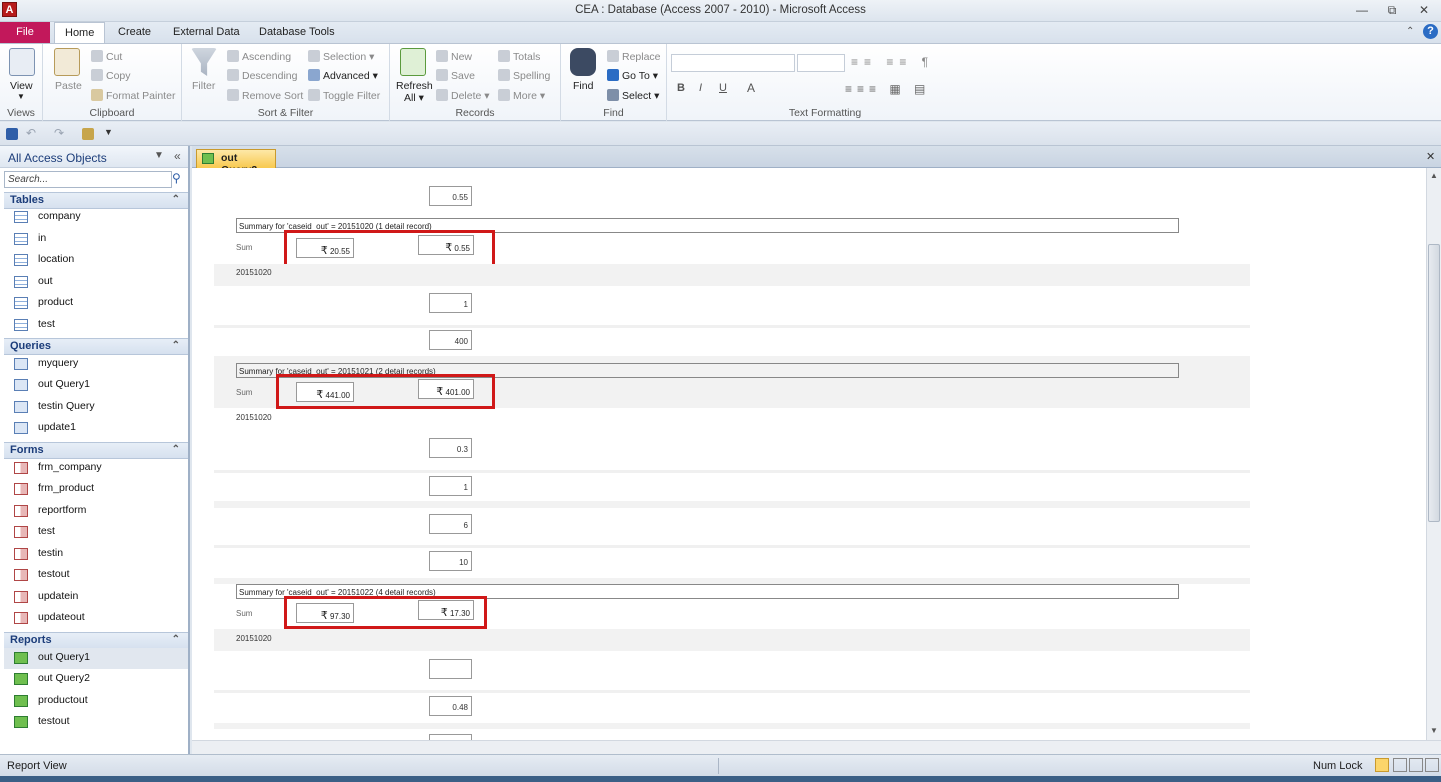 This screenshot has width=1441, height=782. Describe the element at coordinates (80, 33) in the screenshot. I see `tab-home: Home` at that location.